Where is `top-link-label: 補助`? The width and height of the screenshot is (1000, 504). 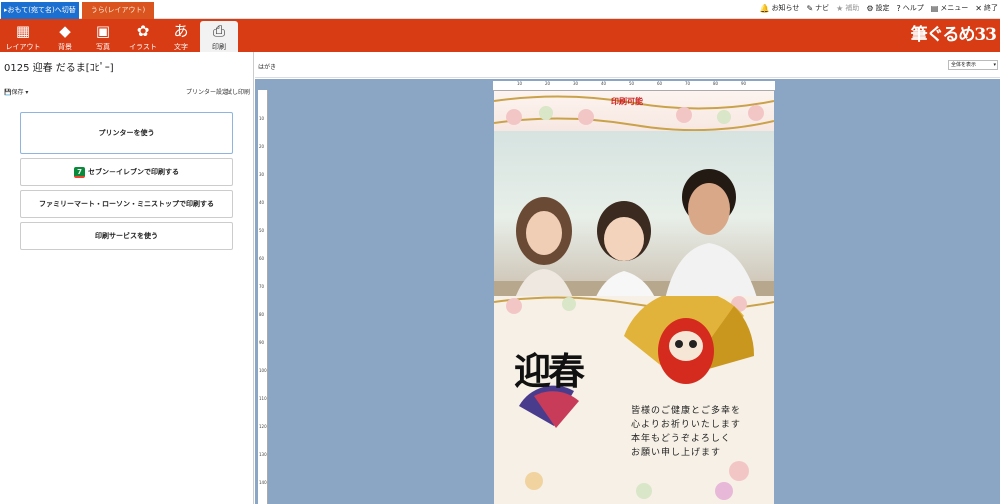 top-link-label: 補助 is located at coordinates (852, 8).